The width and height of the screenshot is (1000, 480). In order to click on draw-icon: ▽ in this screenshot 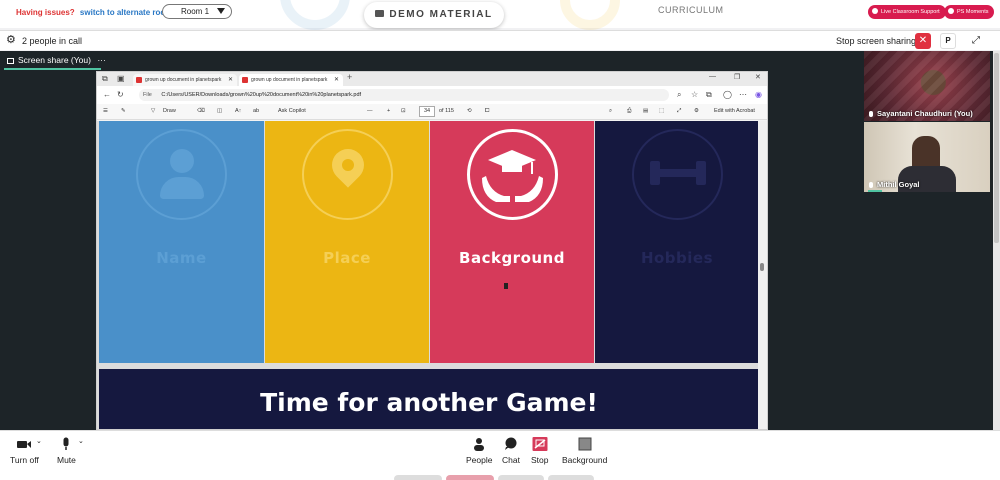, I will do `click(153, 111)`.